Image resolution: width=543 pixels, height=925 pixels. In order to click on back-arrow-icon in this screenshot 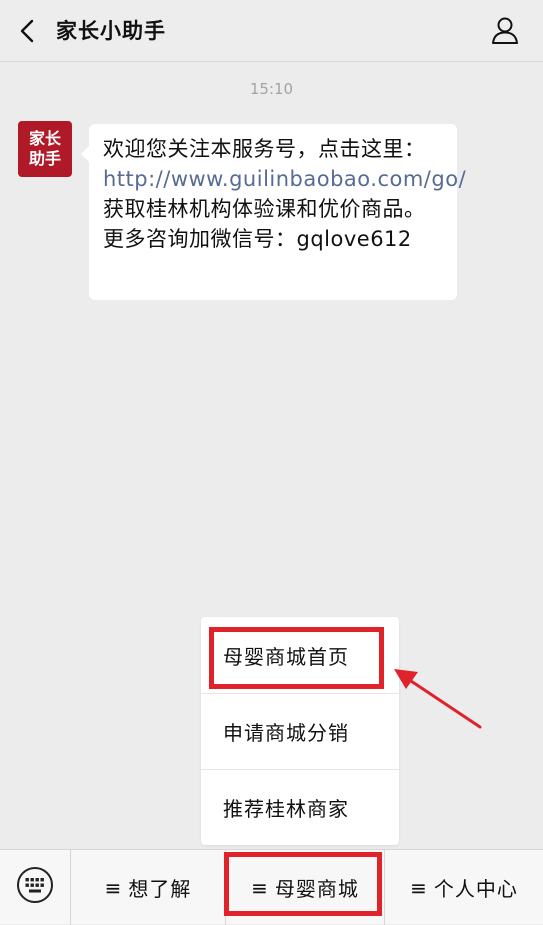, I will do `click(28, 31)`.